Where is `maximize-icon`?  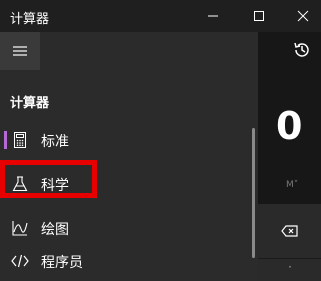 maximize-icon is located at coordinates (259, 16).